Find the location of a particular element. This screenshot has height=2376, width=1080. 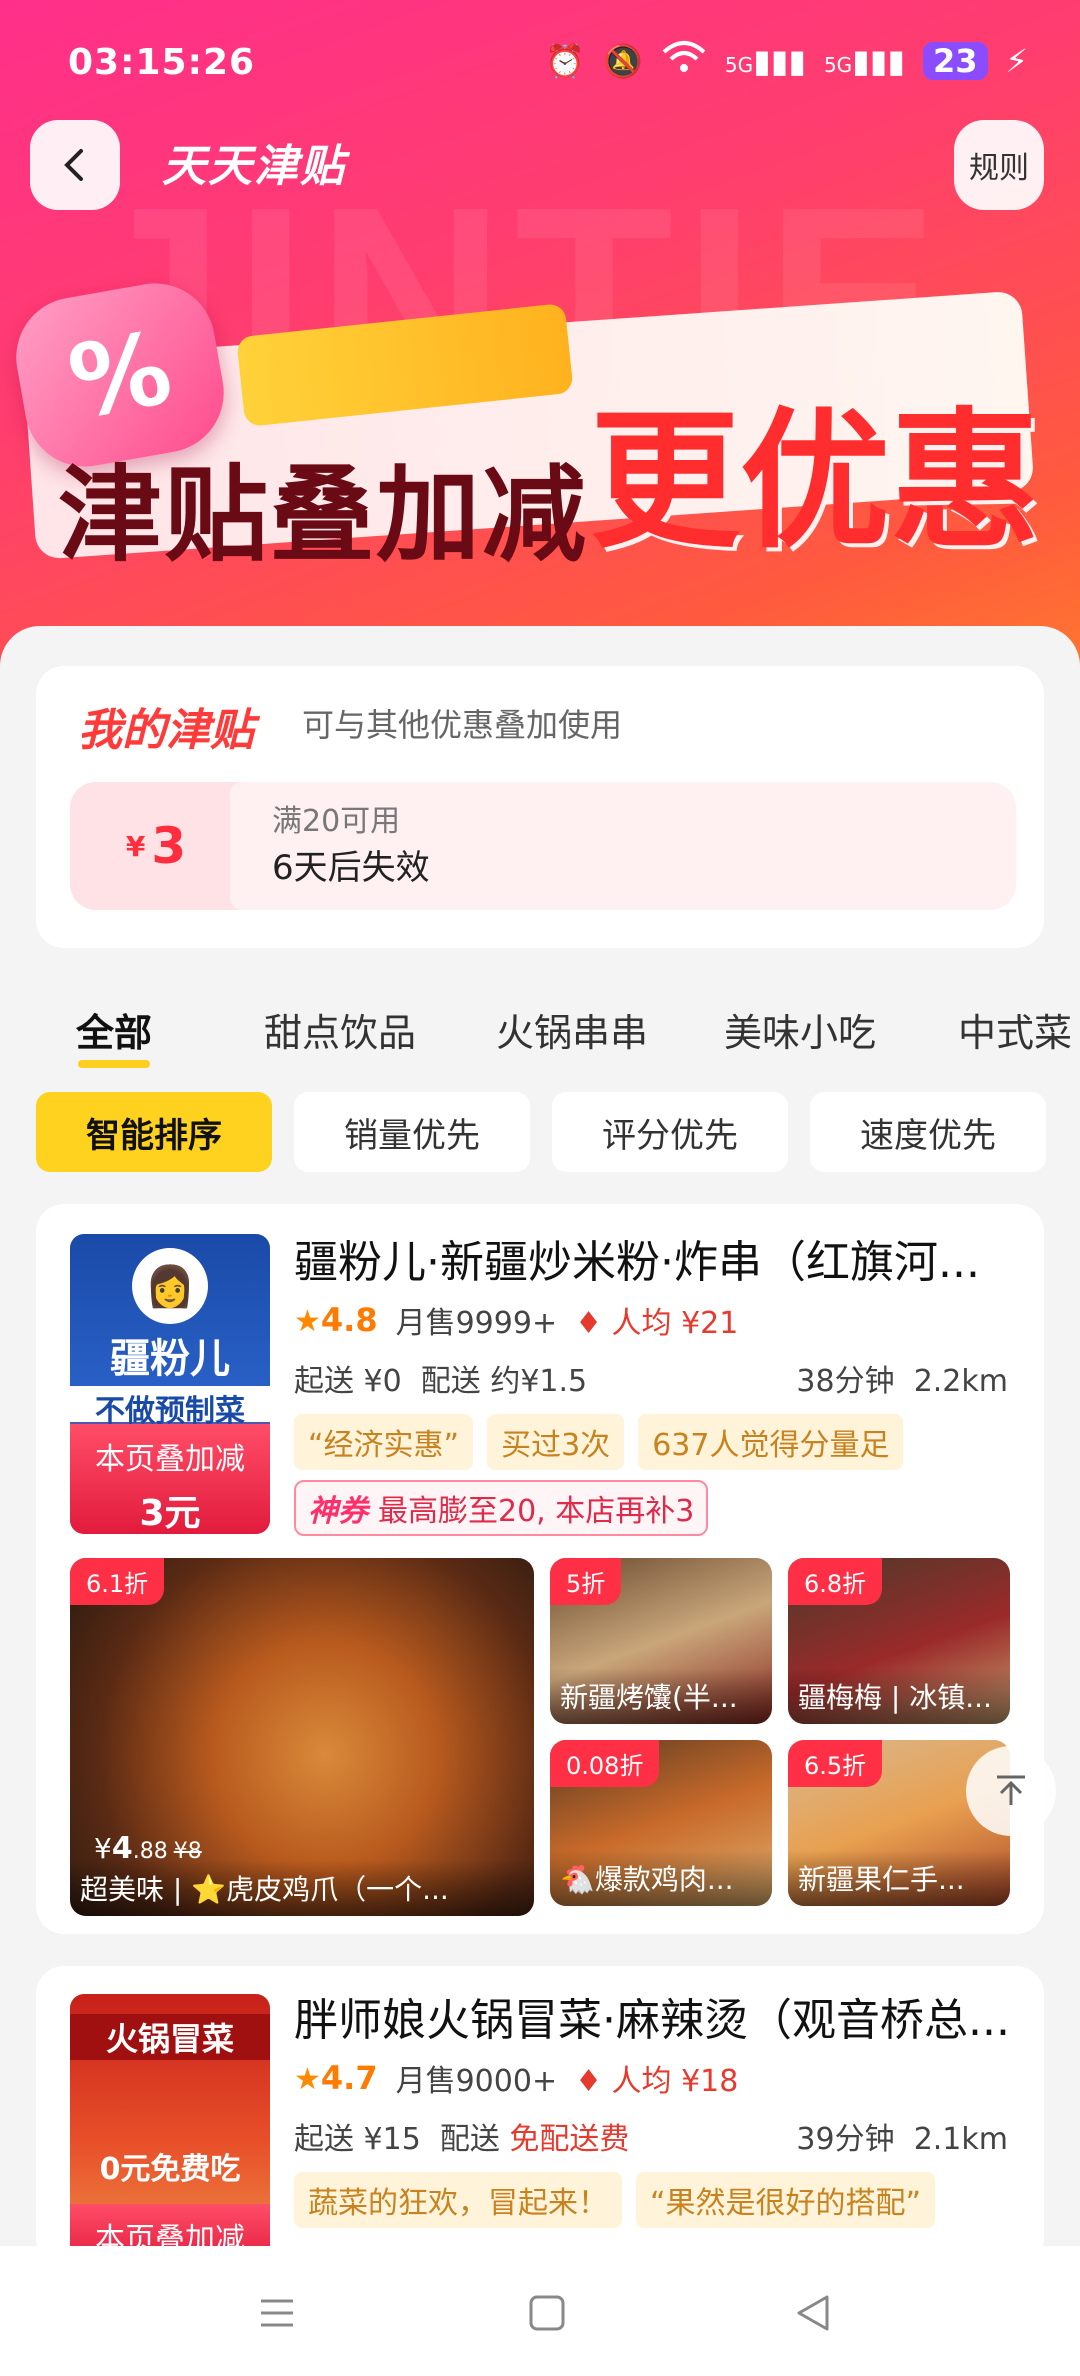

sort-rating: 评分优先 is located at coordinates (670, 1132).